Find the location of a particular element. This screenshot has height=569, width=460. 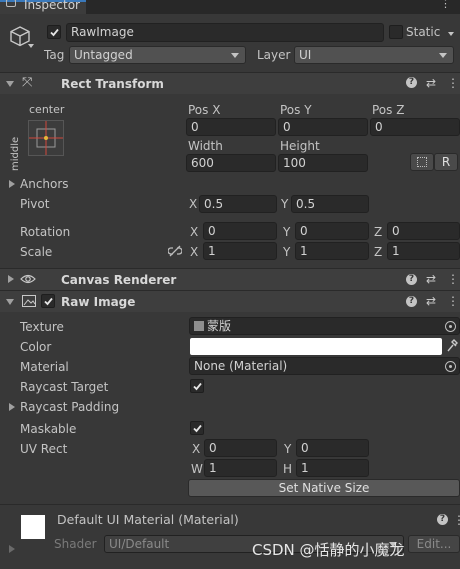

anchors-fold-icon is located at coordinates (12, 184).